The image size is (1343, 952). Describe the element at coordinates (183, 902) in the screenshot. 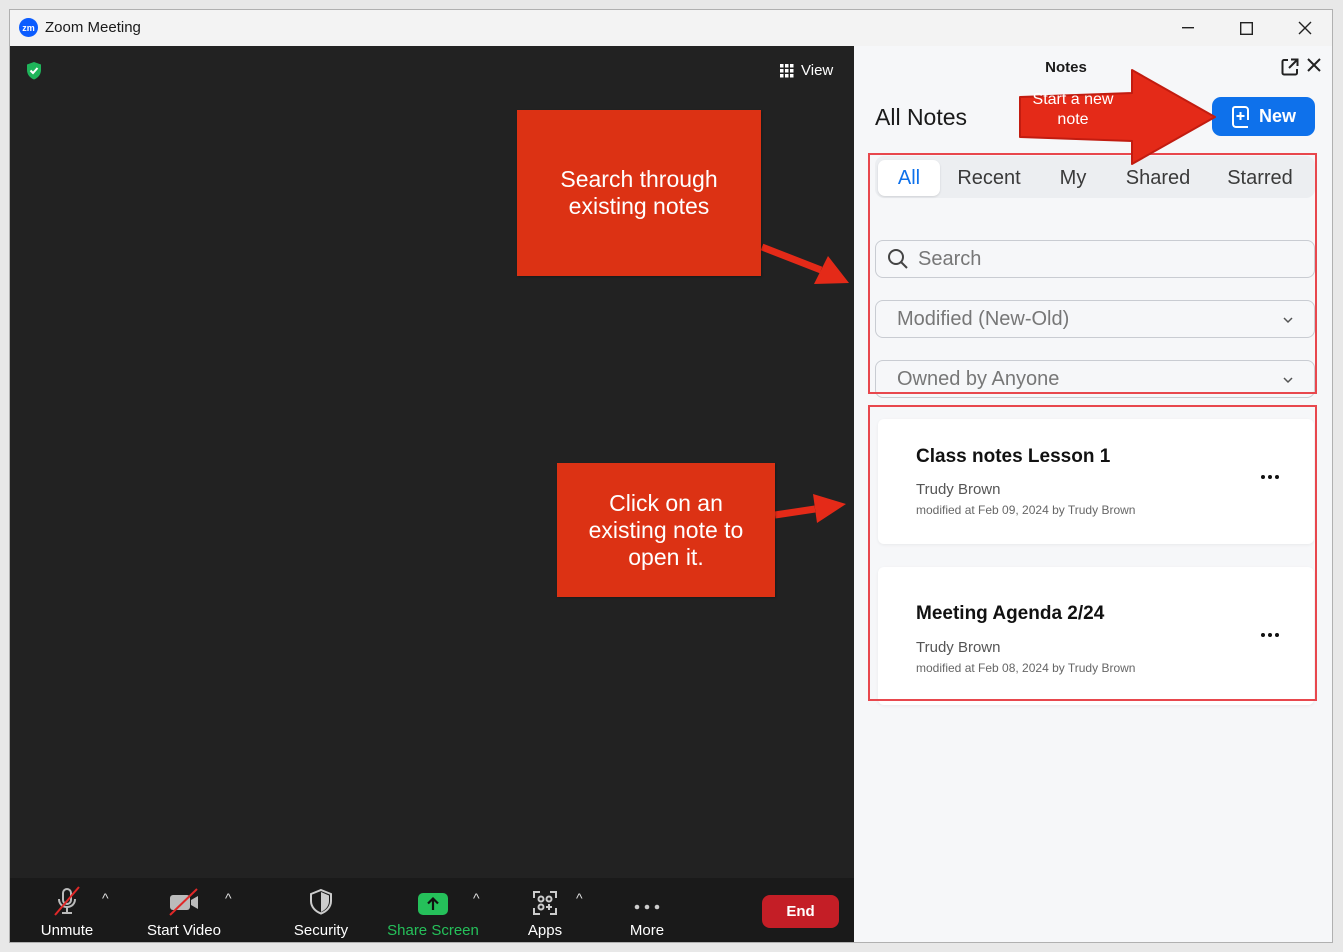

I see `video-off-icon` at that location.